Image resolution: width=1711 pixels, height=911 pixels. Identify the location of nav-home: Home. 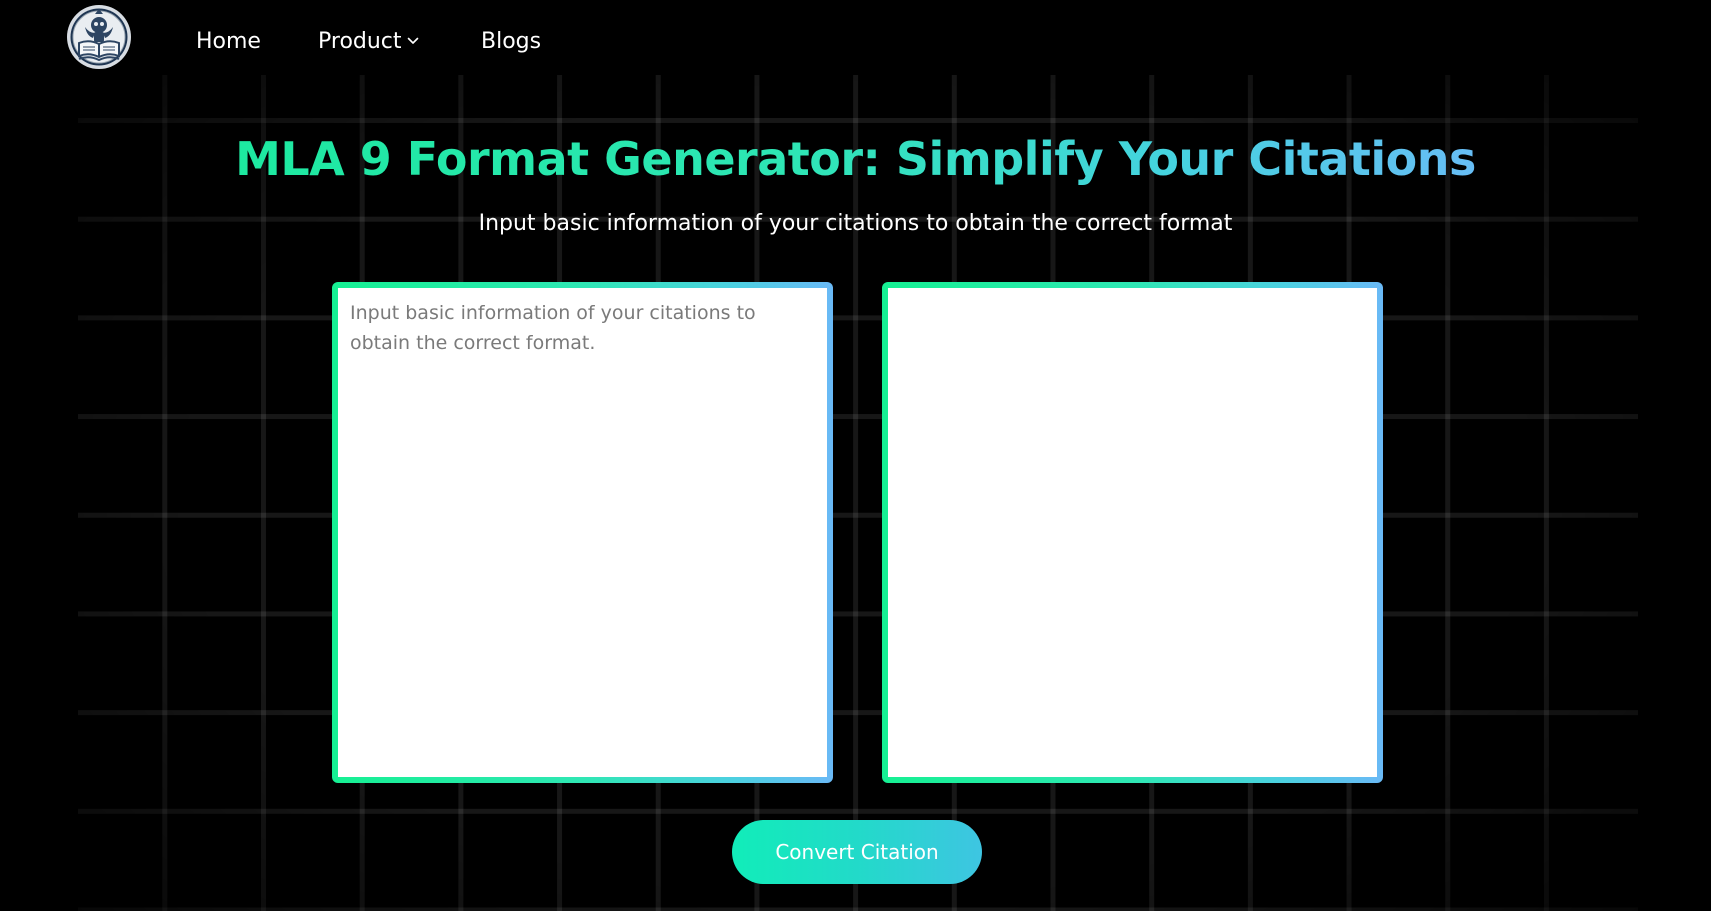
(228, 42).